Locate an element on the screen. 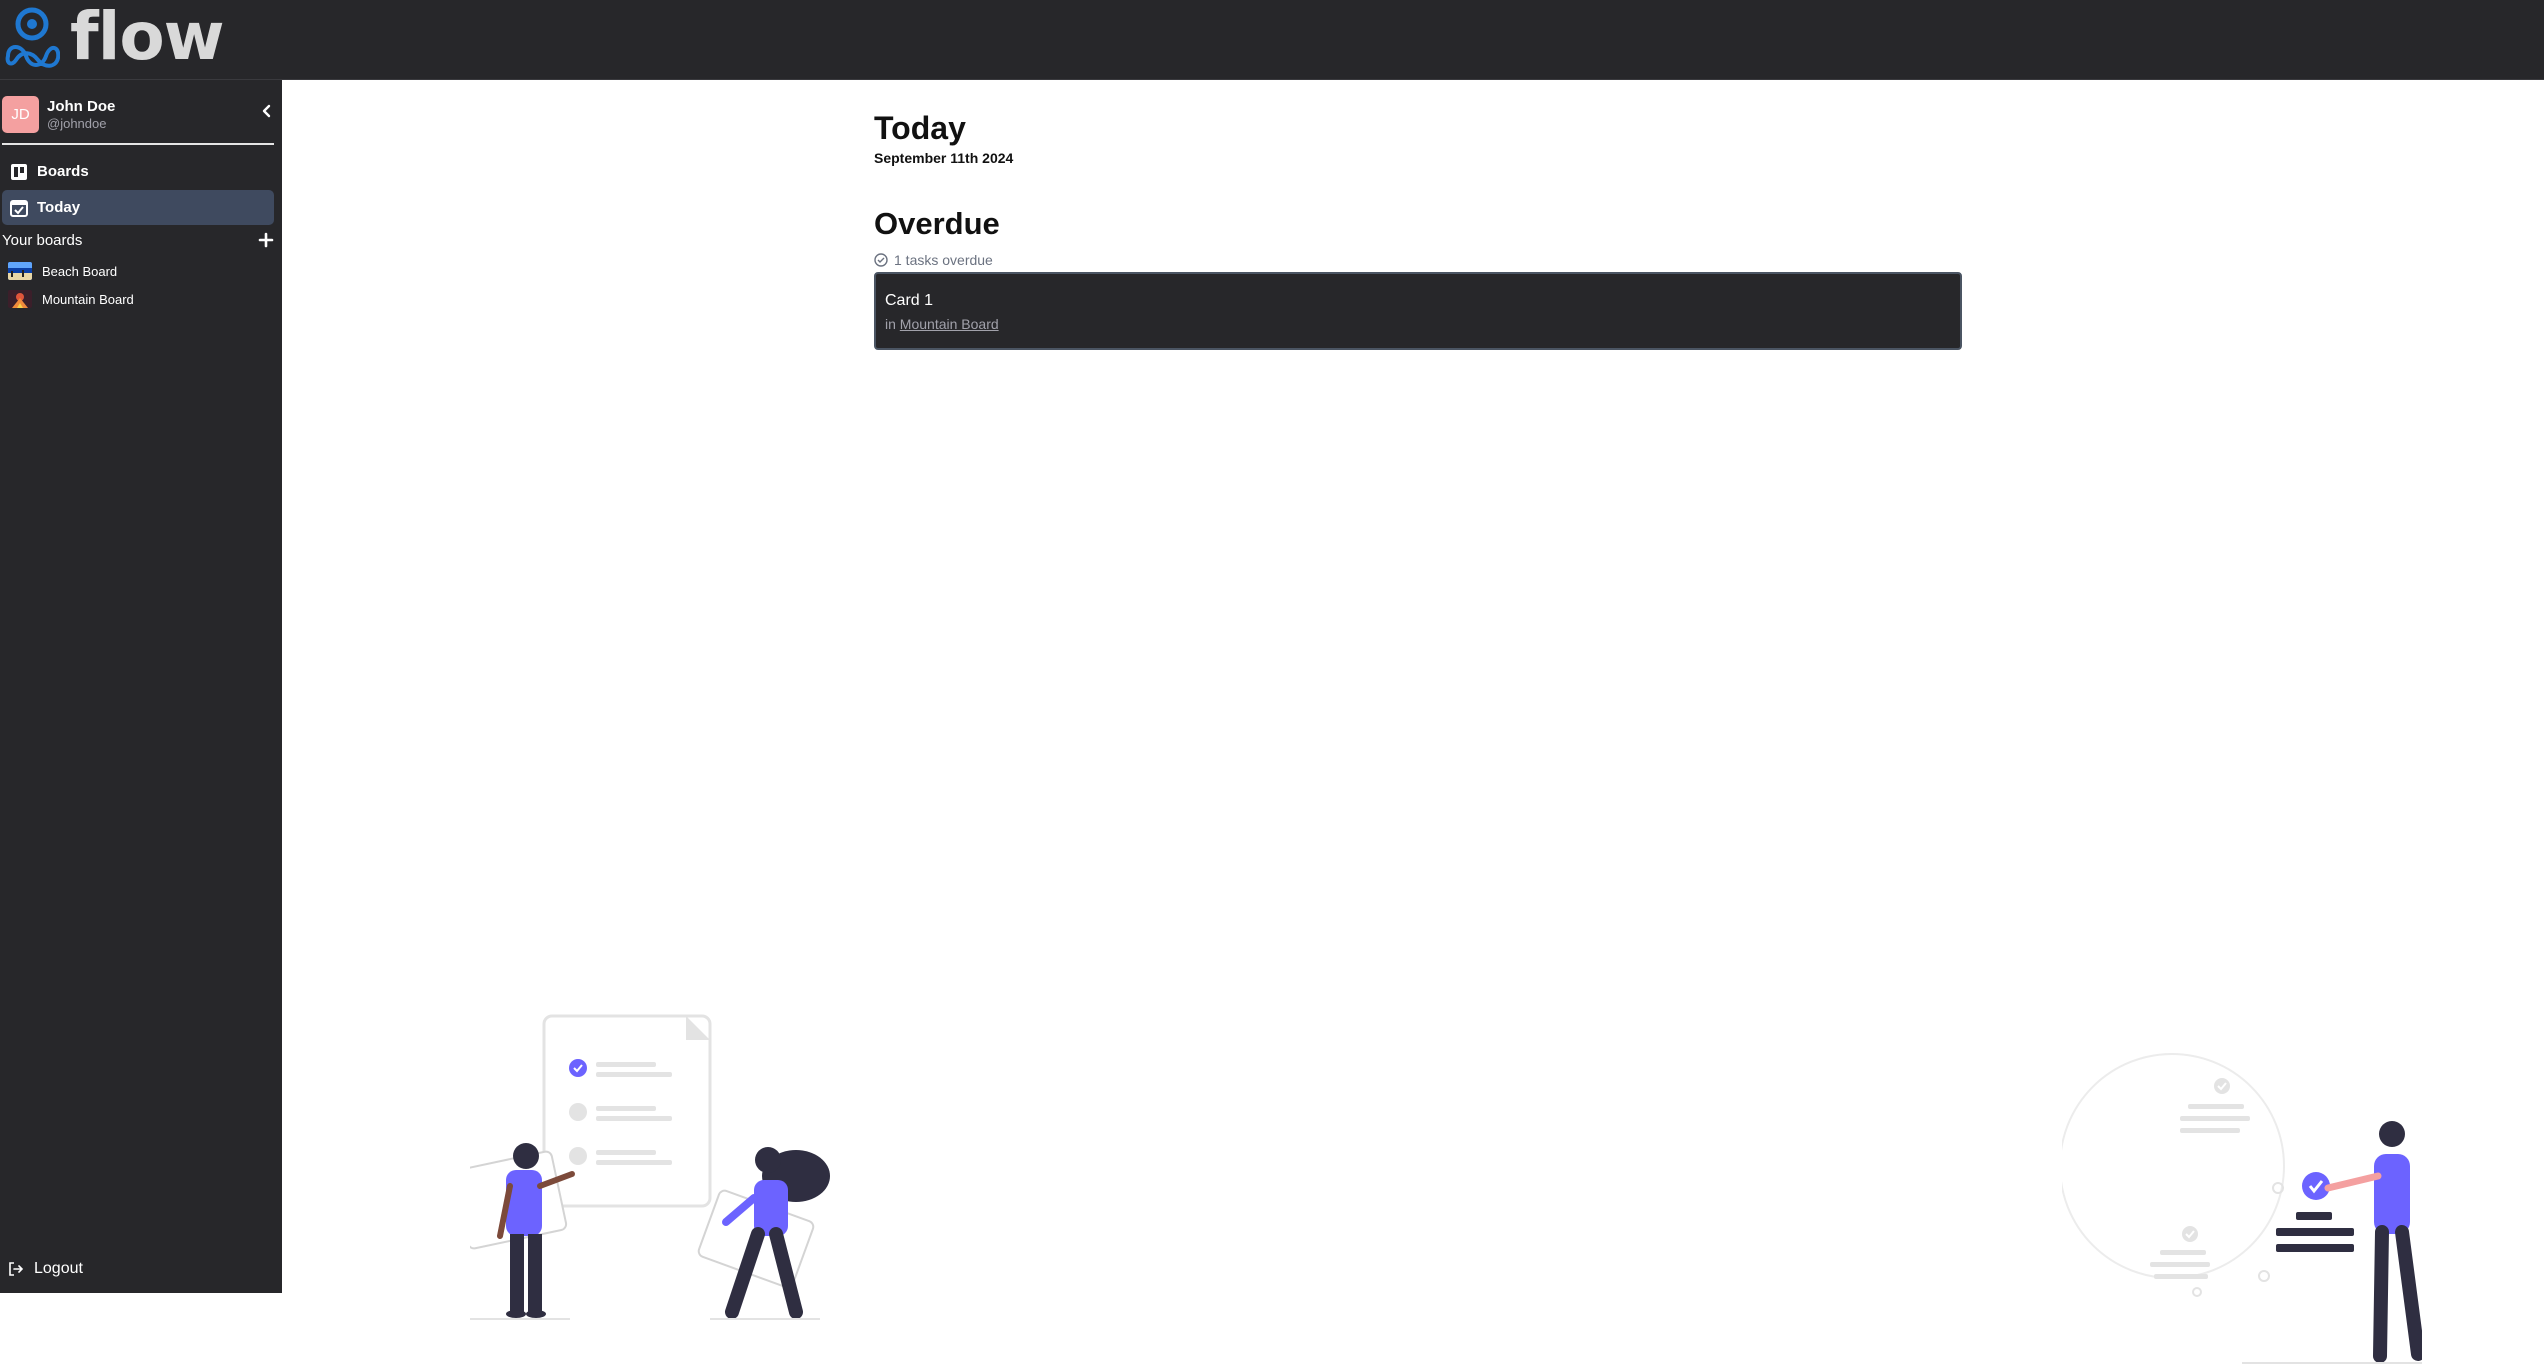 The width and height of the screenshot is (2544, 1370). app-logo: flow is located at coordinates (114, 37).